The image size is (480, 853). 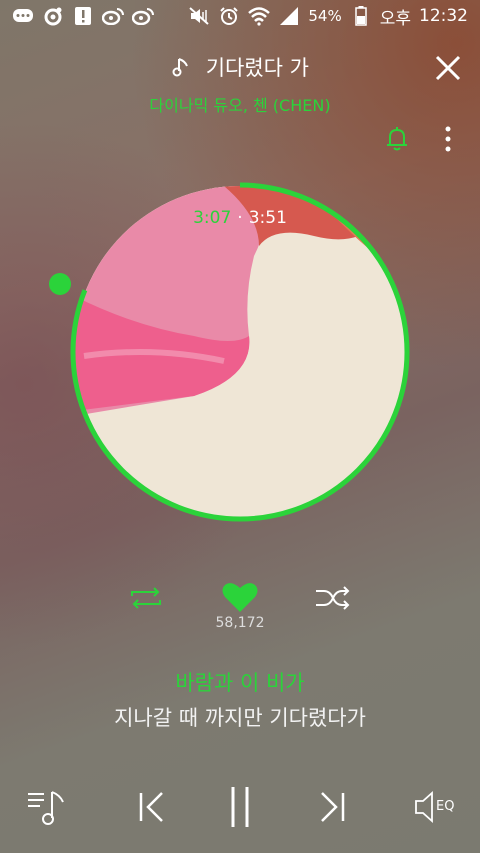 What do you see at coordinates (60, 284) in the screenshot?
I see `progress-handle` at bounding box center [60, 284].